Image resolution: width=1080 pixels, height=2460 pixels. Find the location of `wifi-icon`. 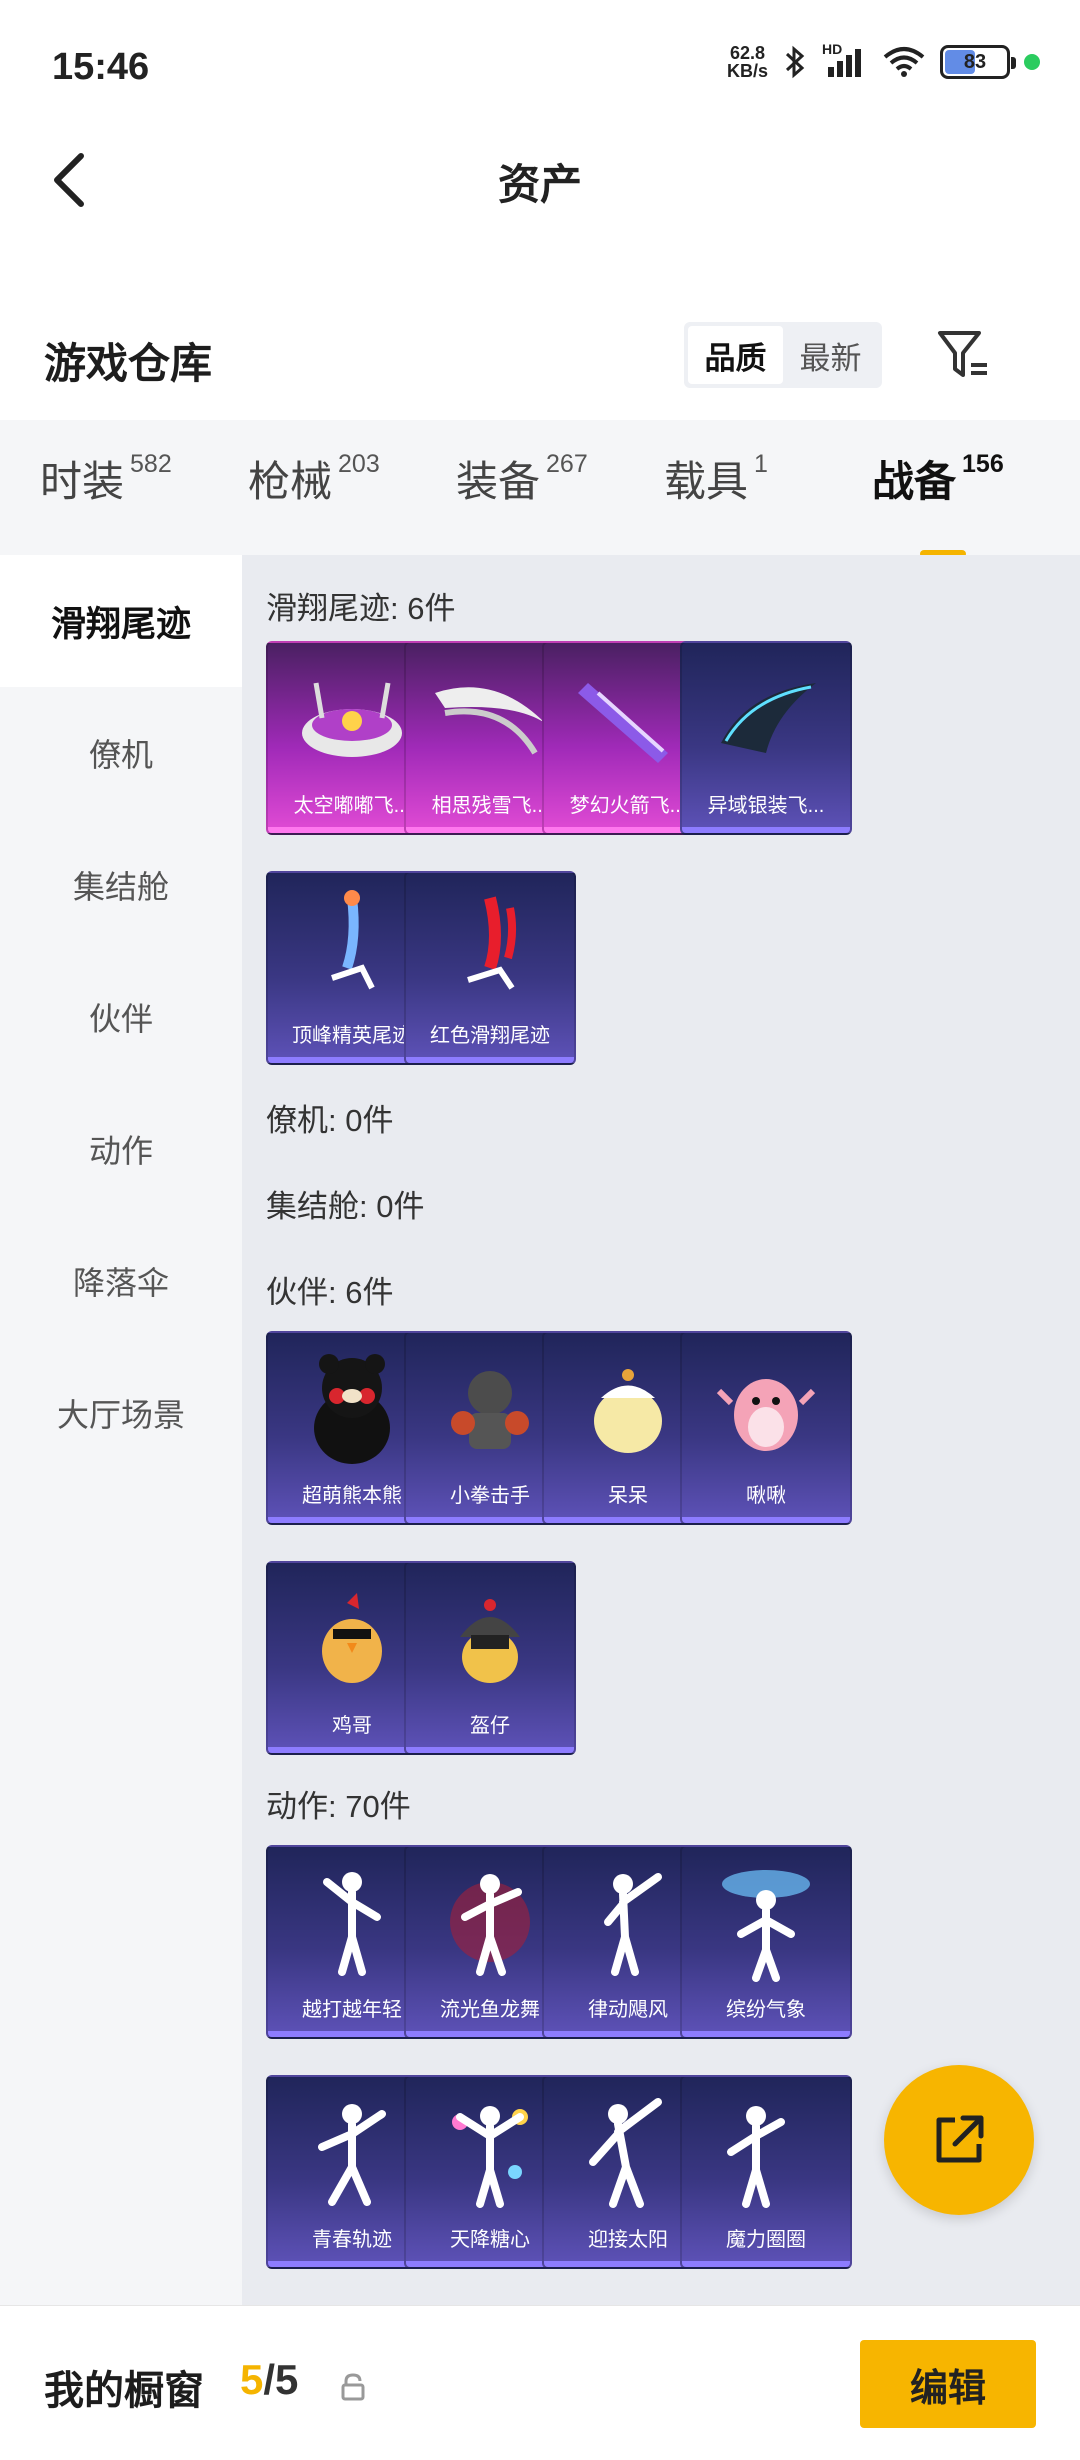

wifi-icon is located at coordinates (904, 62).